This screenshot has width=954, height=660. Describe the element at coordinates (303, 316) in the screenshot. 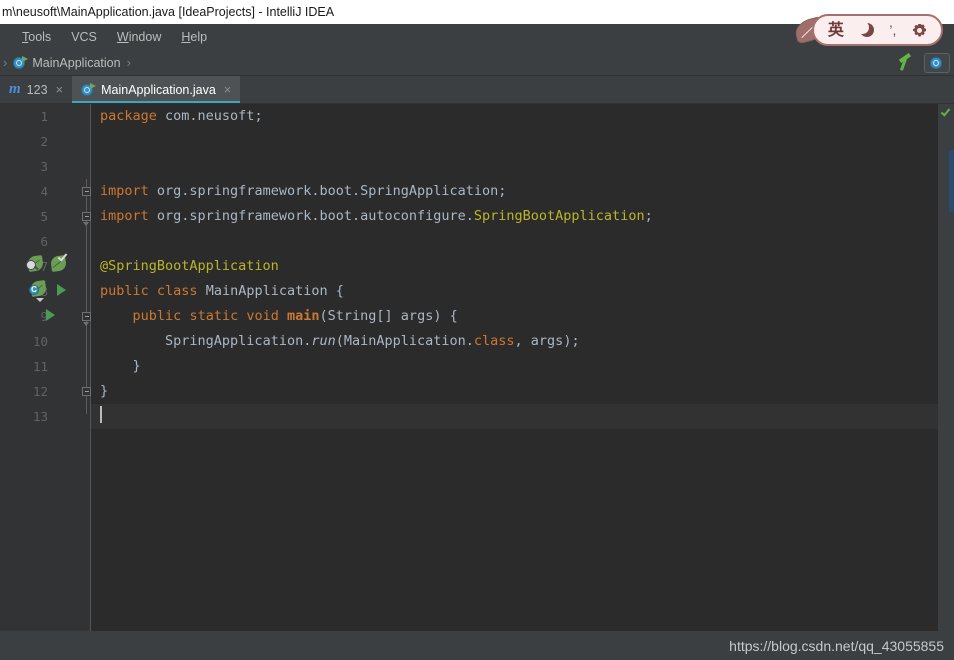

I see `method-name-main: main` at that location.